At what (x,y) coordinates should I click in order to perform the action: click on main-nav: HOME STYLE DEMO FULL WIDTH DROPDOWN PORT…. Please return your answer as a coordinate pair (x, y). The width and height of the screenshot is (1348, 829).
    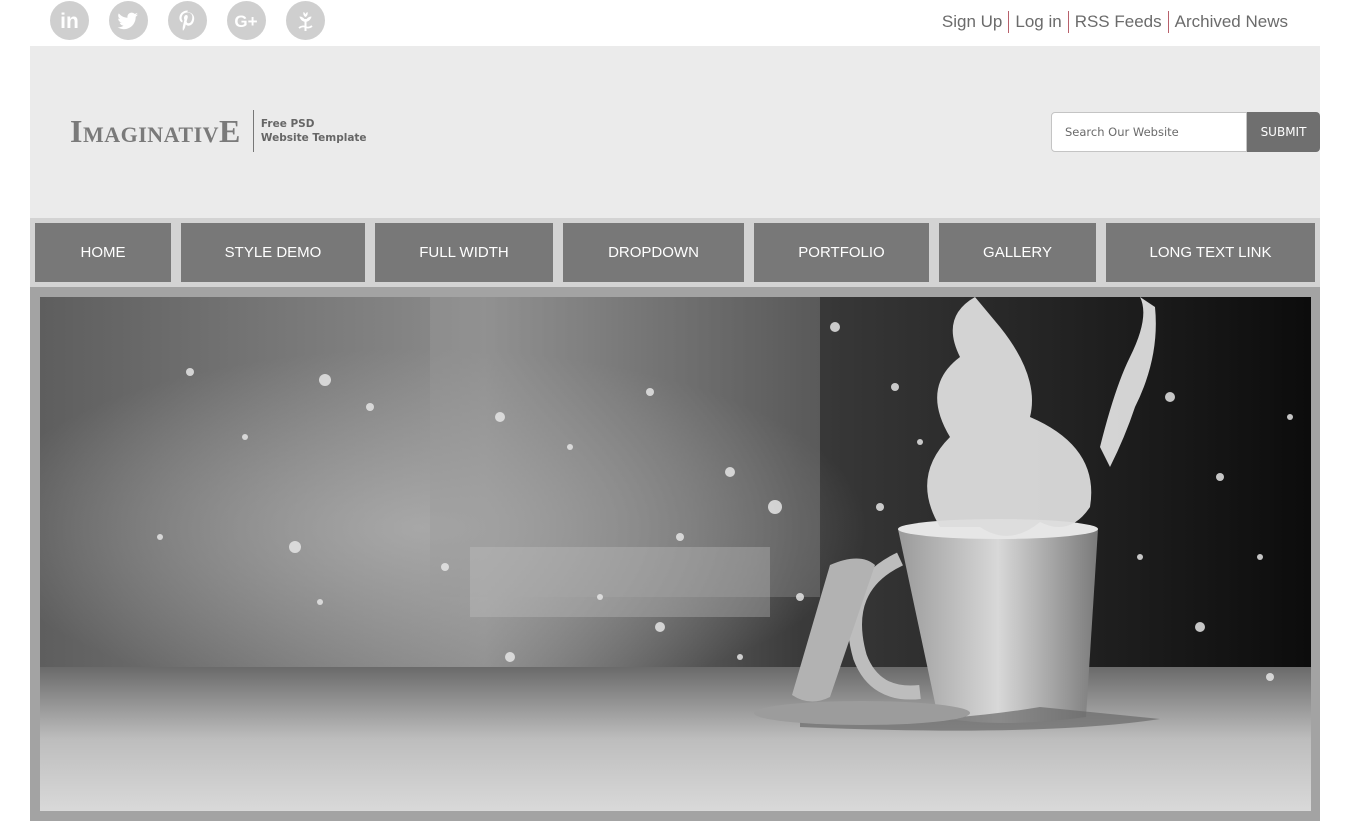
    Looking at the image, I should click on (675, 252).